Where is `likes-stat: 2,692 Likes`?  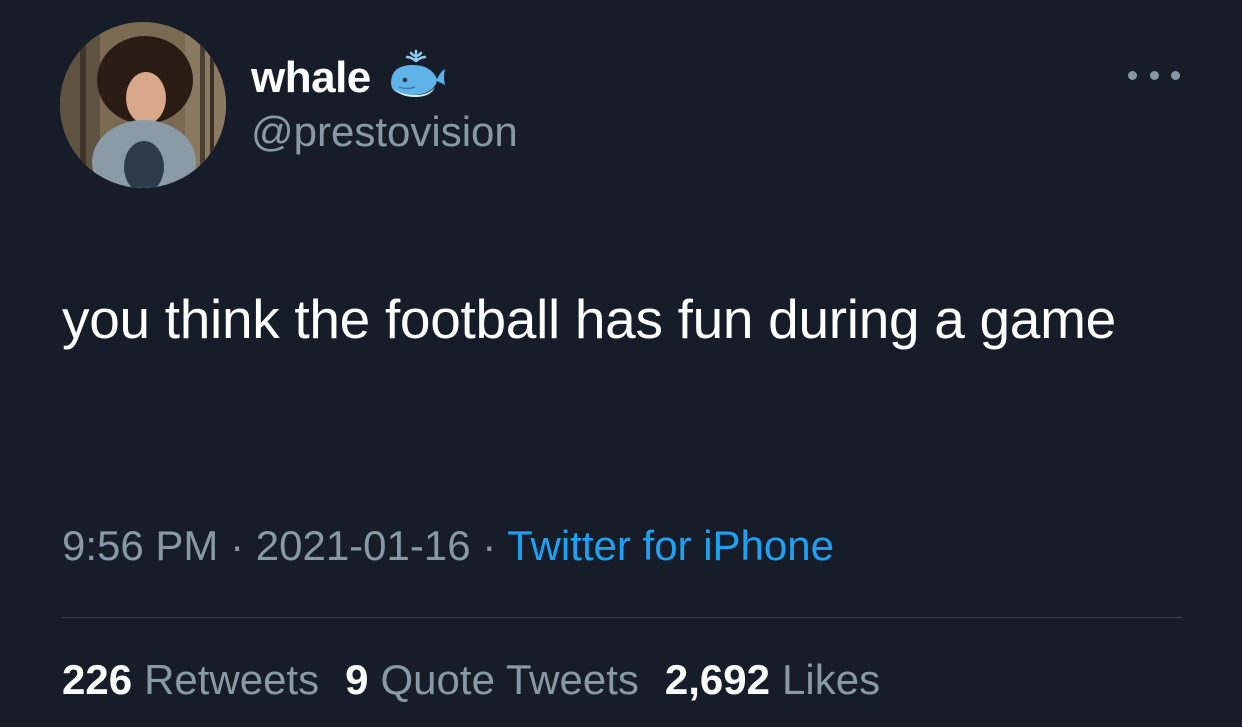 likes-stat: 2,692 Likes is located at coordinates (772, 680).